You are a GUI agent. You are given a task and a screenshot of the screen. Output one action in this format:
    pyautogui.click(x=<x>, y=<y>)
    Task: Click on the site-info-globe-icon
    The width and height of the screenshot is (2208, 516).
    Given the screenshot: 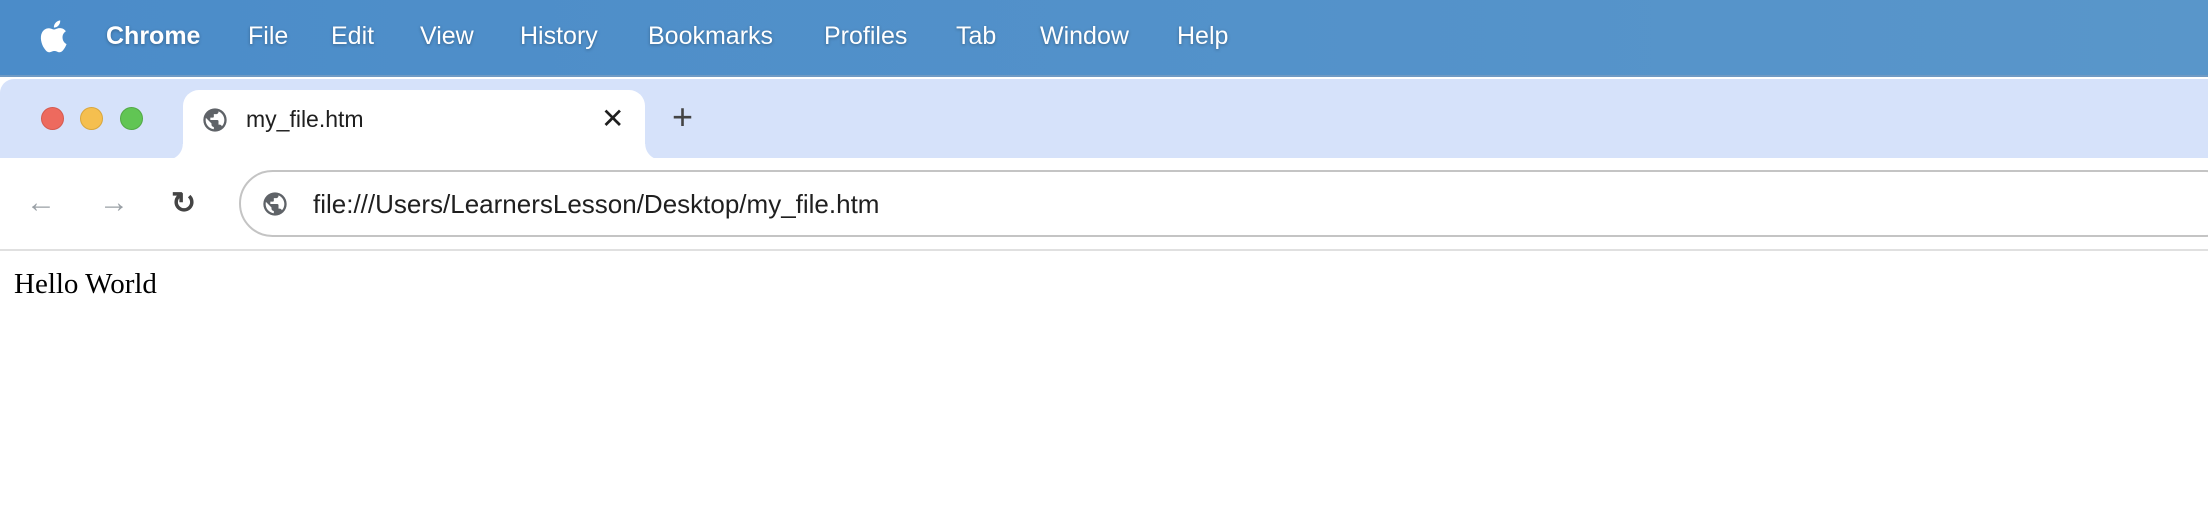 What is the action you would take?
    pyautogui.click(x=275, y=204)
    